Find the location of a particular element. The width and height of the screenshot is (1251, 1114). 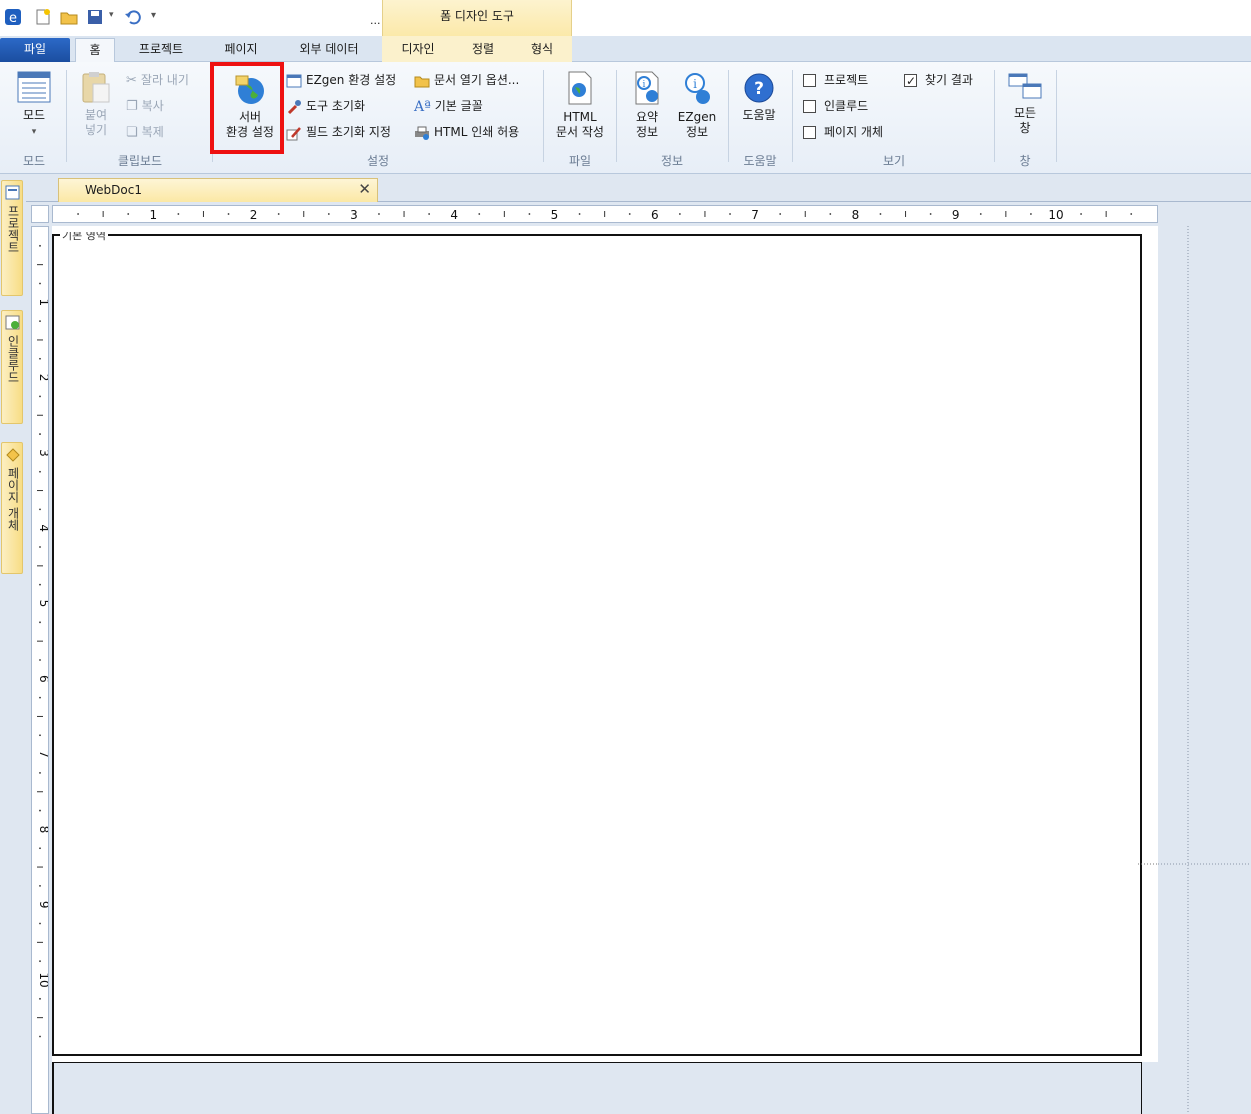

save-icon is located at coordinates (95, 17).